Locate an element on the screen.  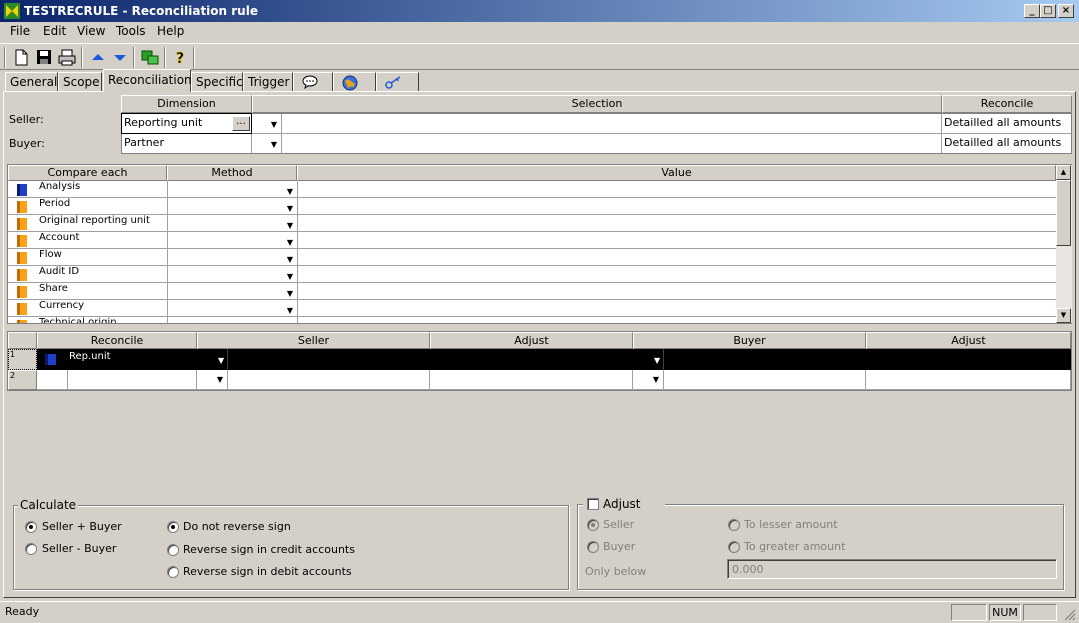
tab-specific: Specific is located at coordinates (217, 82).